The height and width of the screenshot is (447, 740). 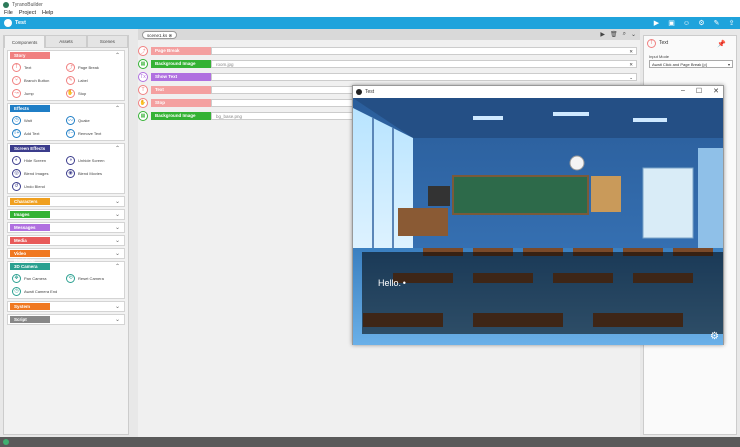 What do you see at coordinates (39, 160) in the screenshot?
I see `component-hide-screen: ◐ Hide Screen` at bounding box center [39, 160].